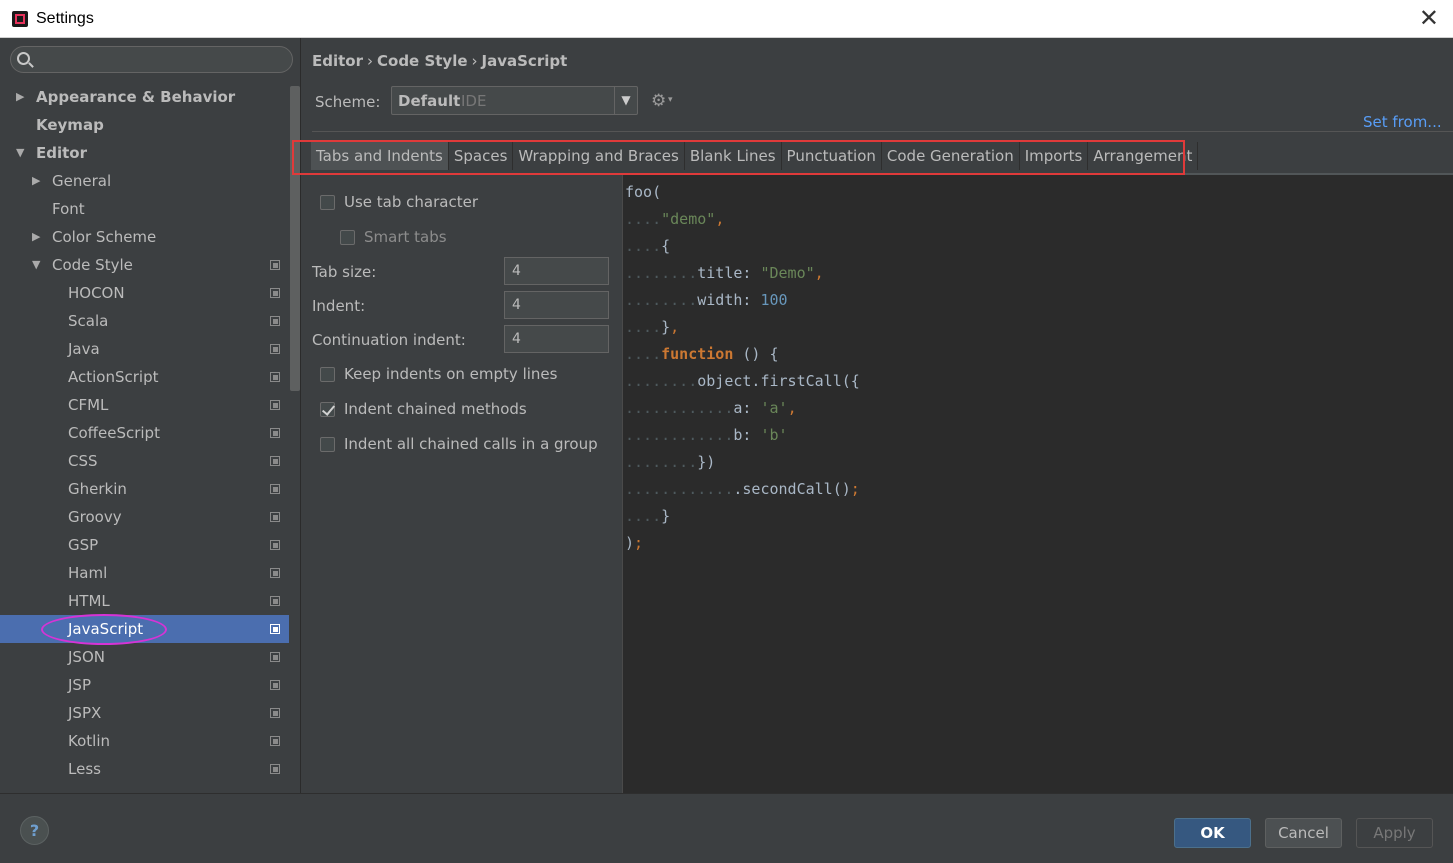  What do you see at coordinates (82, 181) in the screenshot?
I see `sidebar-item-label: General` at bounding box center [82, 181].